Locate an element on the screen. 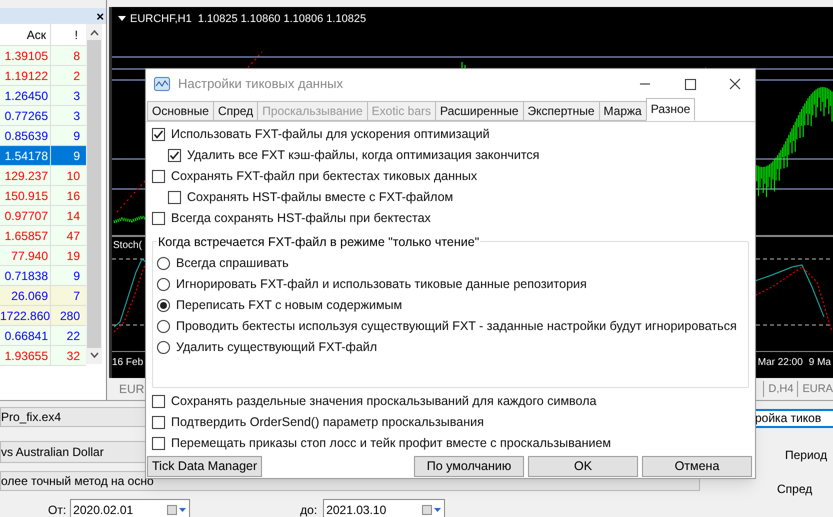 The height and width of the screenshot is (517, 833). ask-cell: 0.71838 is located at coordinates (25, 275).